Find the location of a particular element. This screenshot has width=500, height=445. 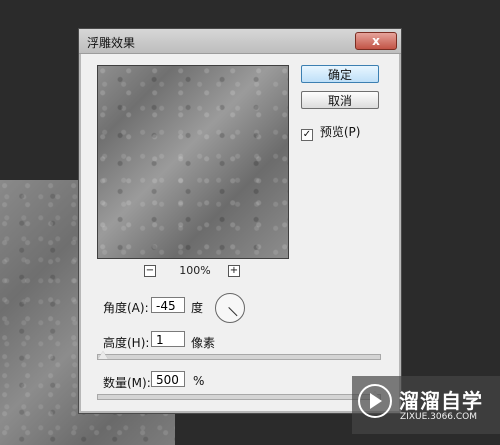

angle-indicator-icon is located at coordinates (233, 312).